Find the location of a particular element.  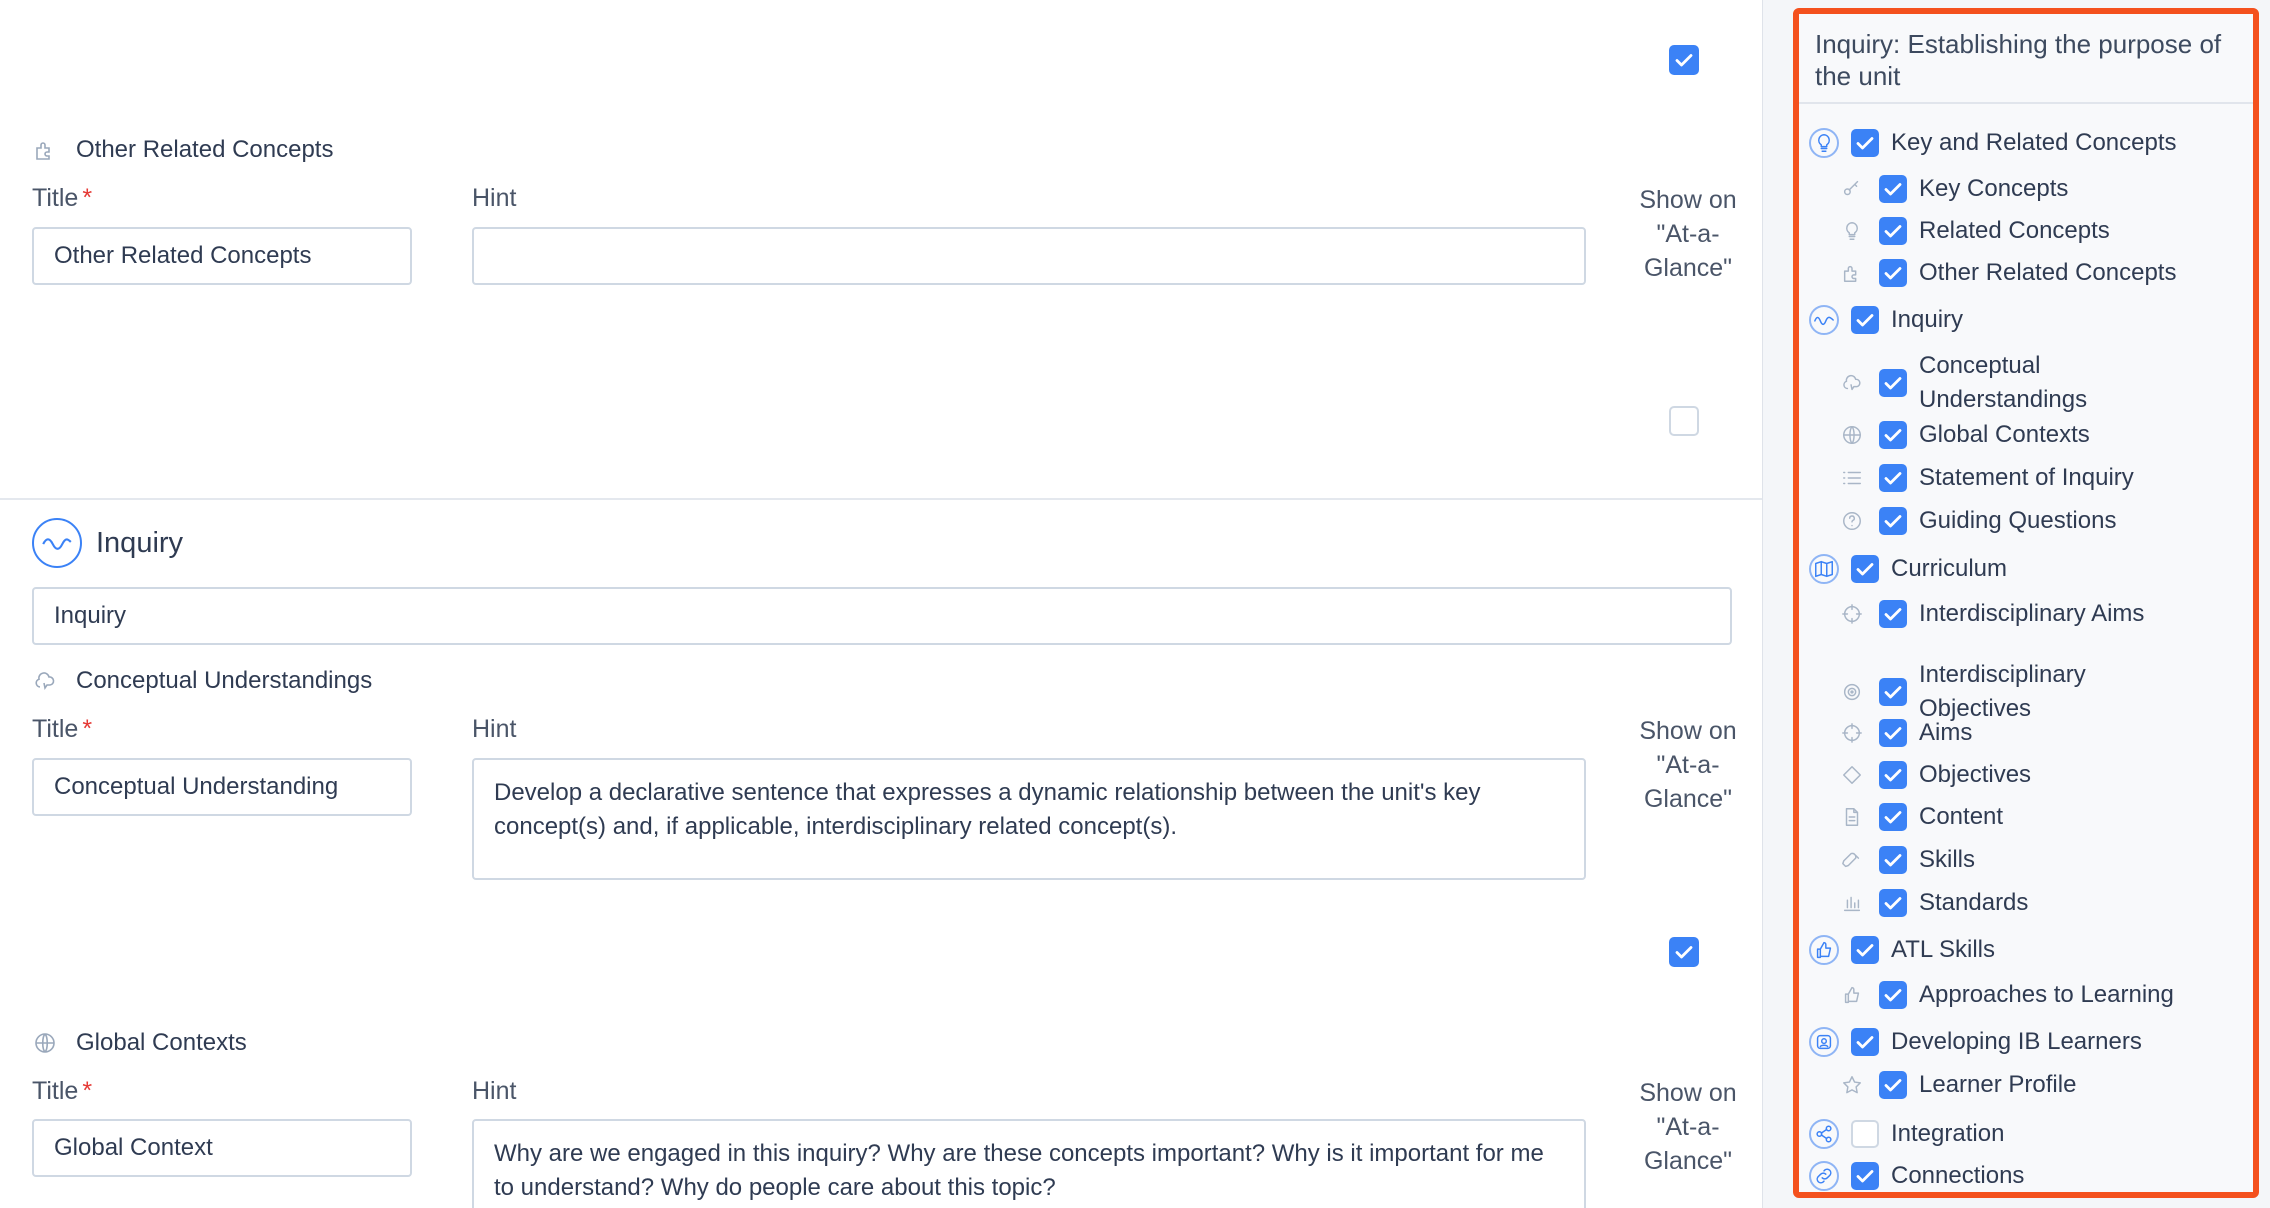

outline-item: Key Concepts is located at coordinates (1952, 189).